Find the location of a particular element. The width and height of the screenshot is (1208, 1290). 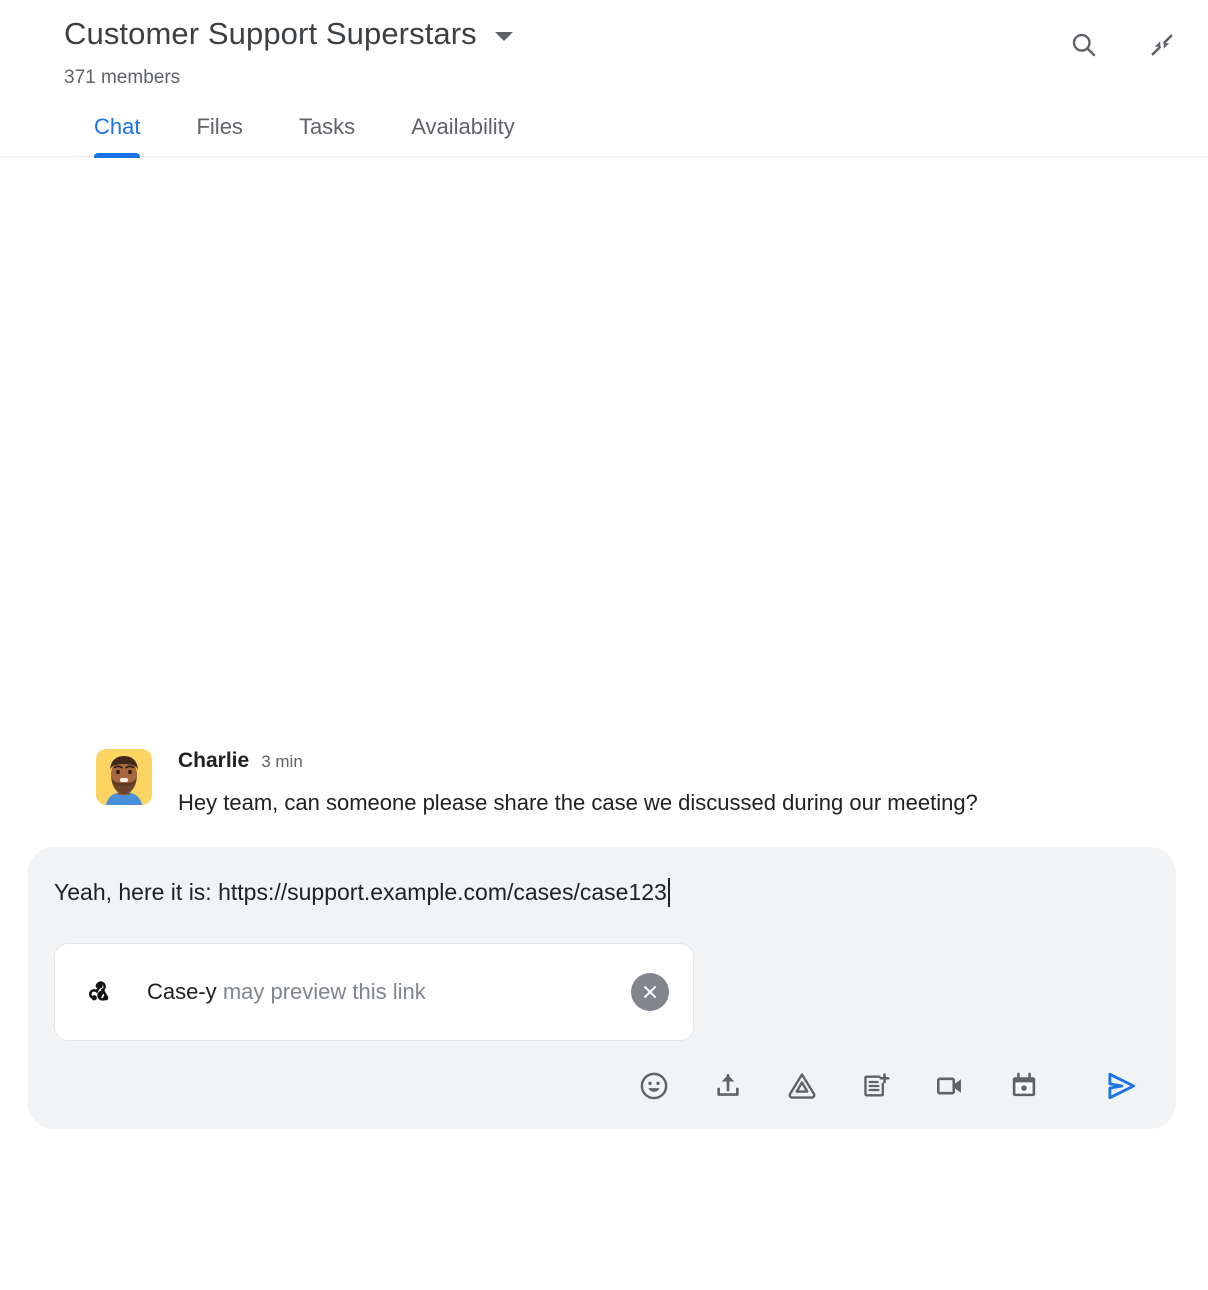

tab-availability-label: Availability is located at coordinates (463, 126).